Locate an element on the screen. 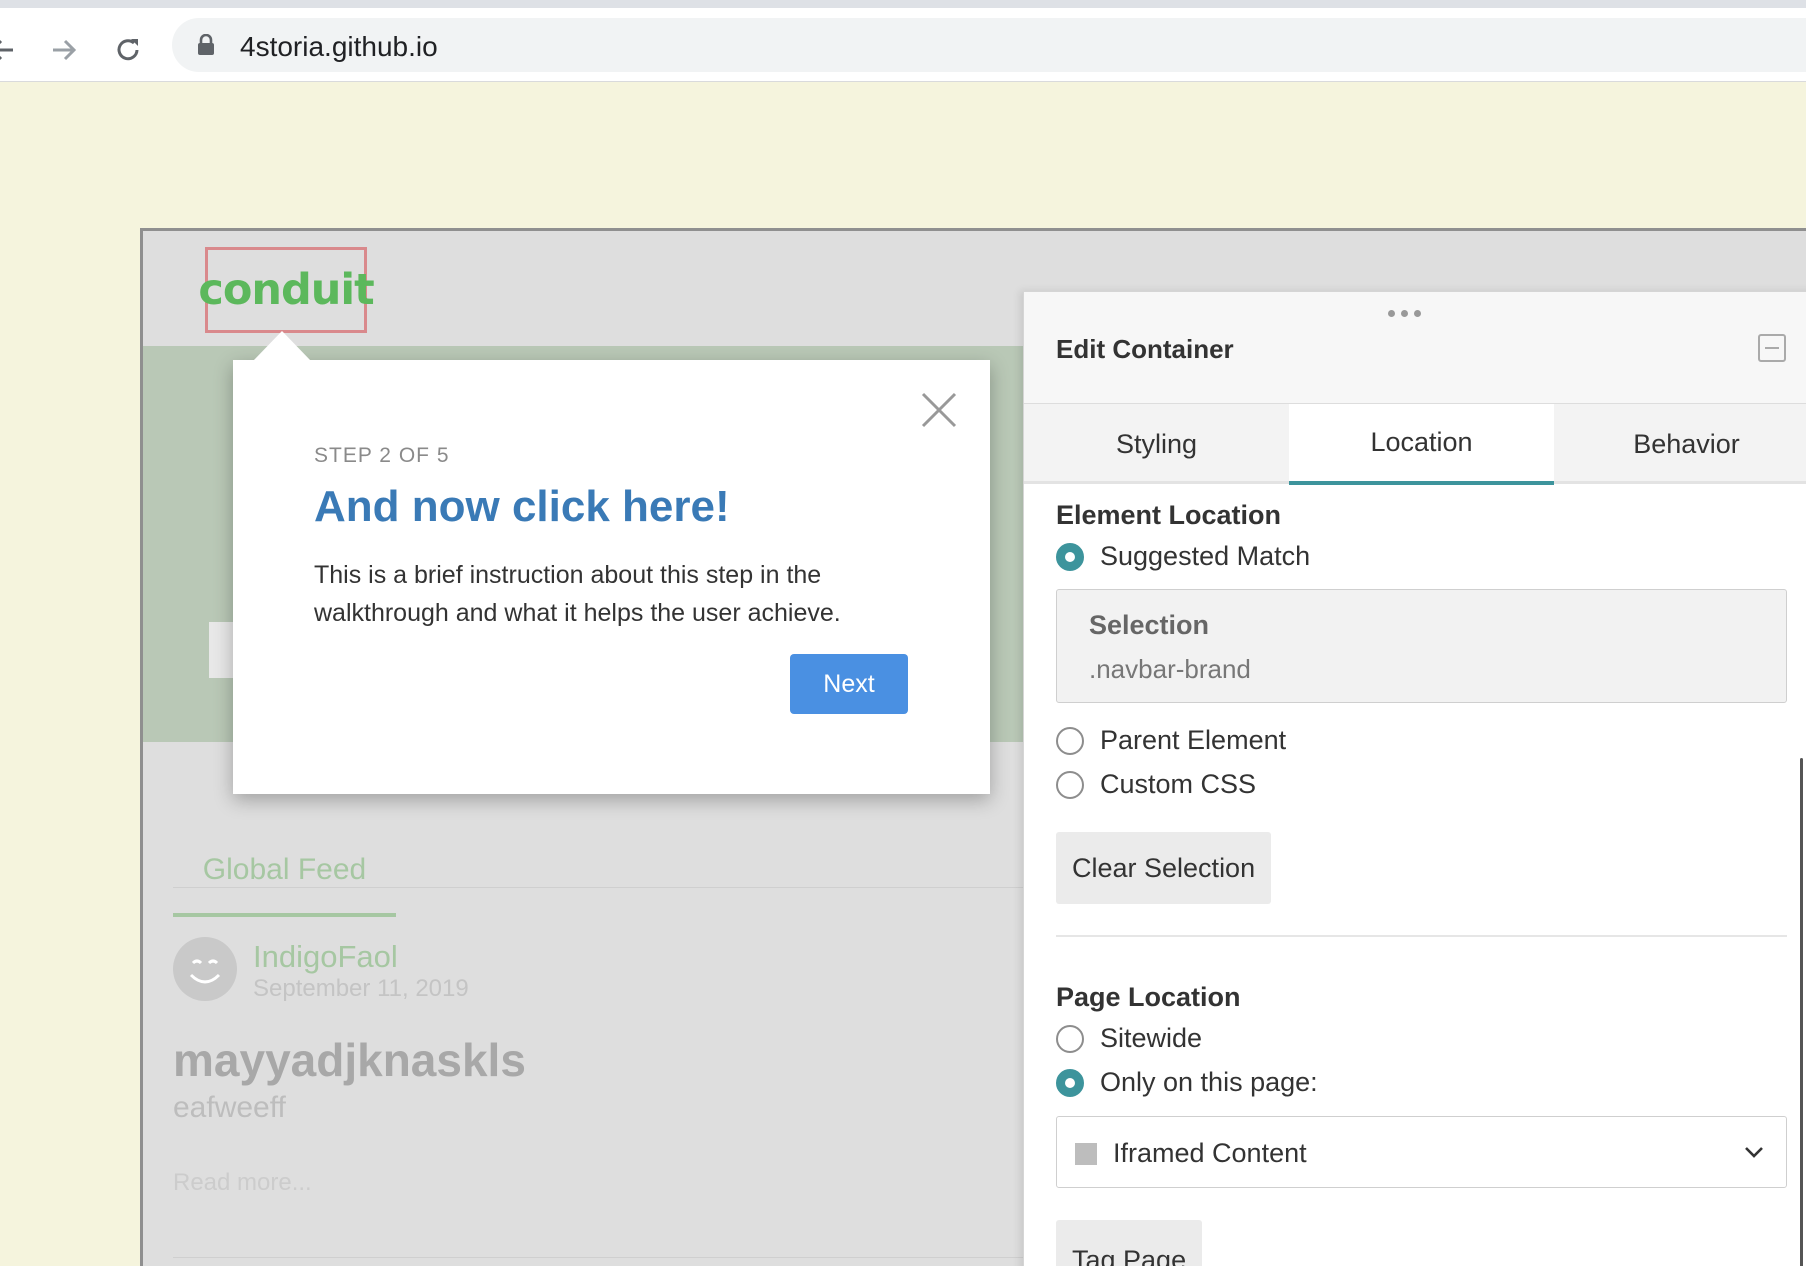  page-color-swatch is located at coordinates (1086, 1154).